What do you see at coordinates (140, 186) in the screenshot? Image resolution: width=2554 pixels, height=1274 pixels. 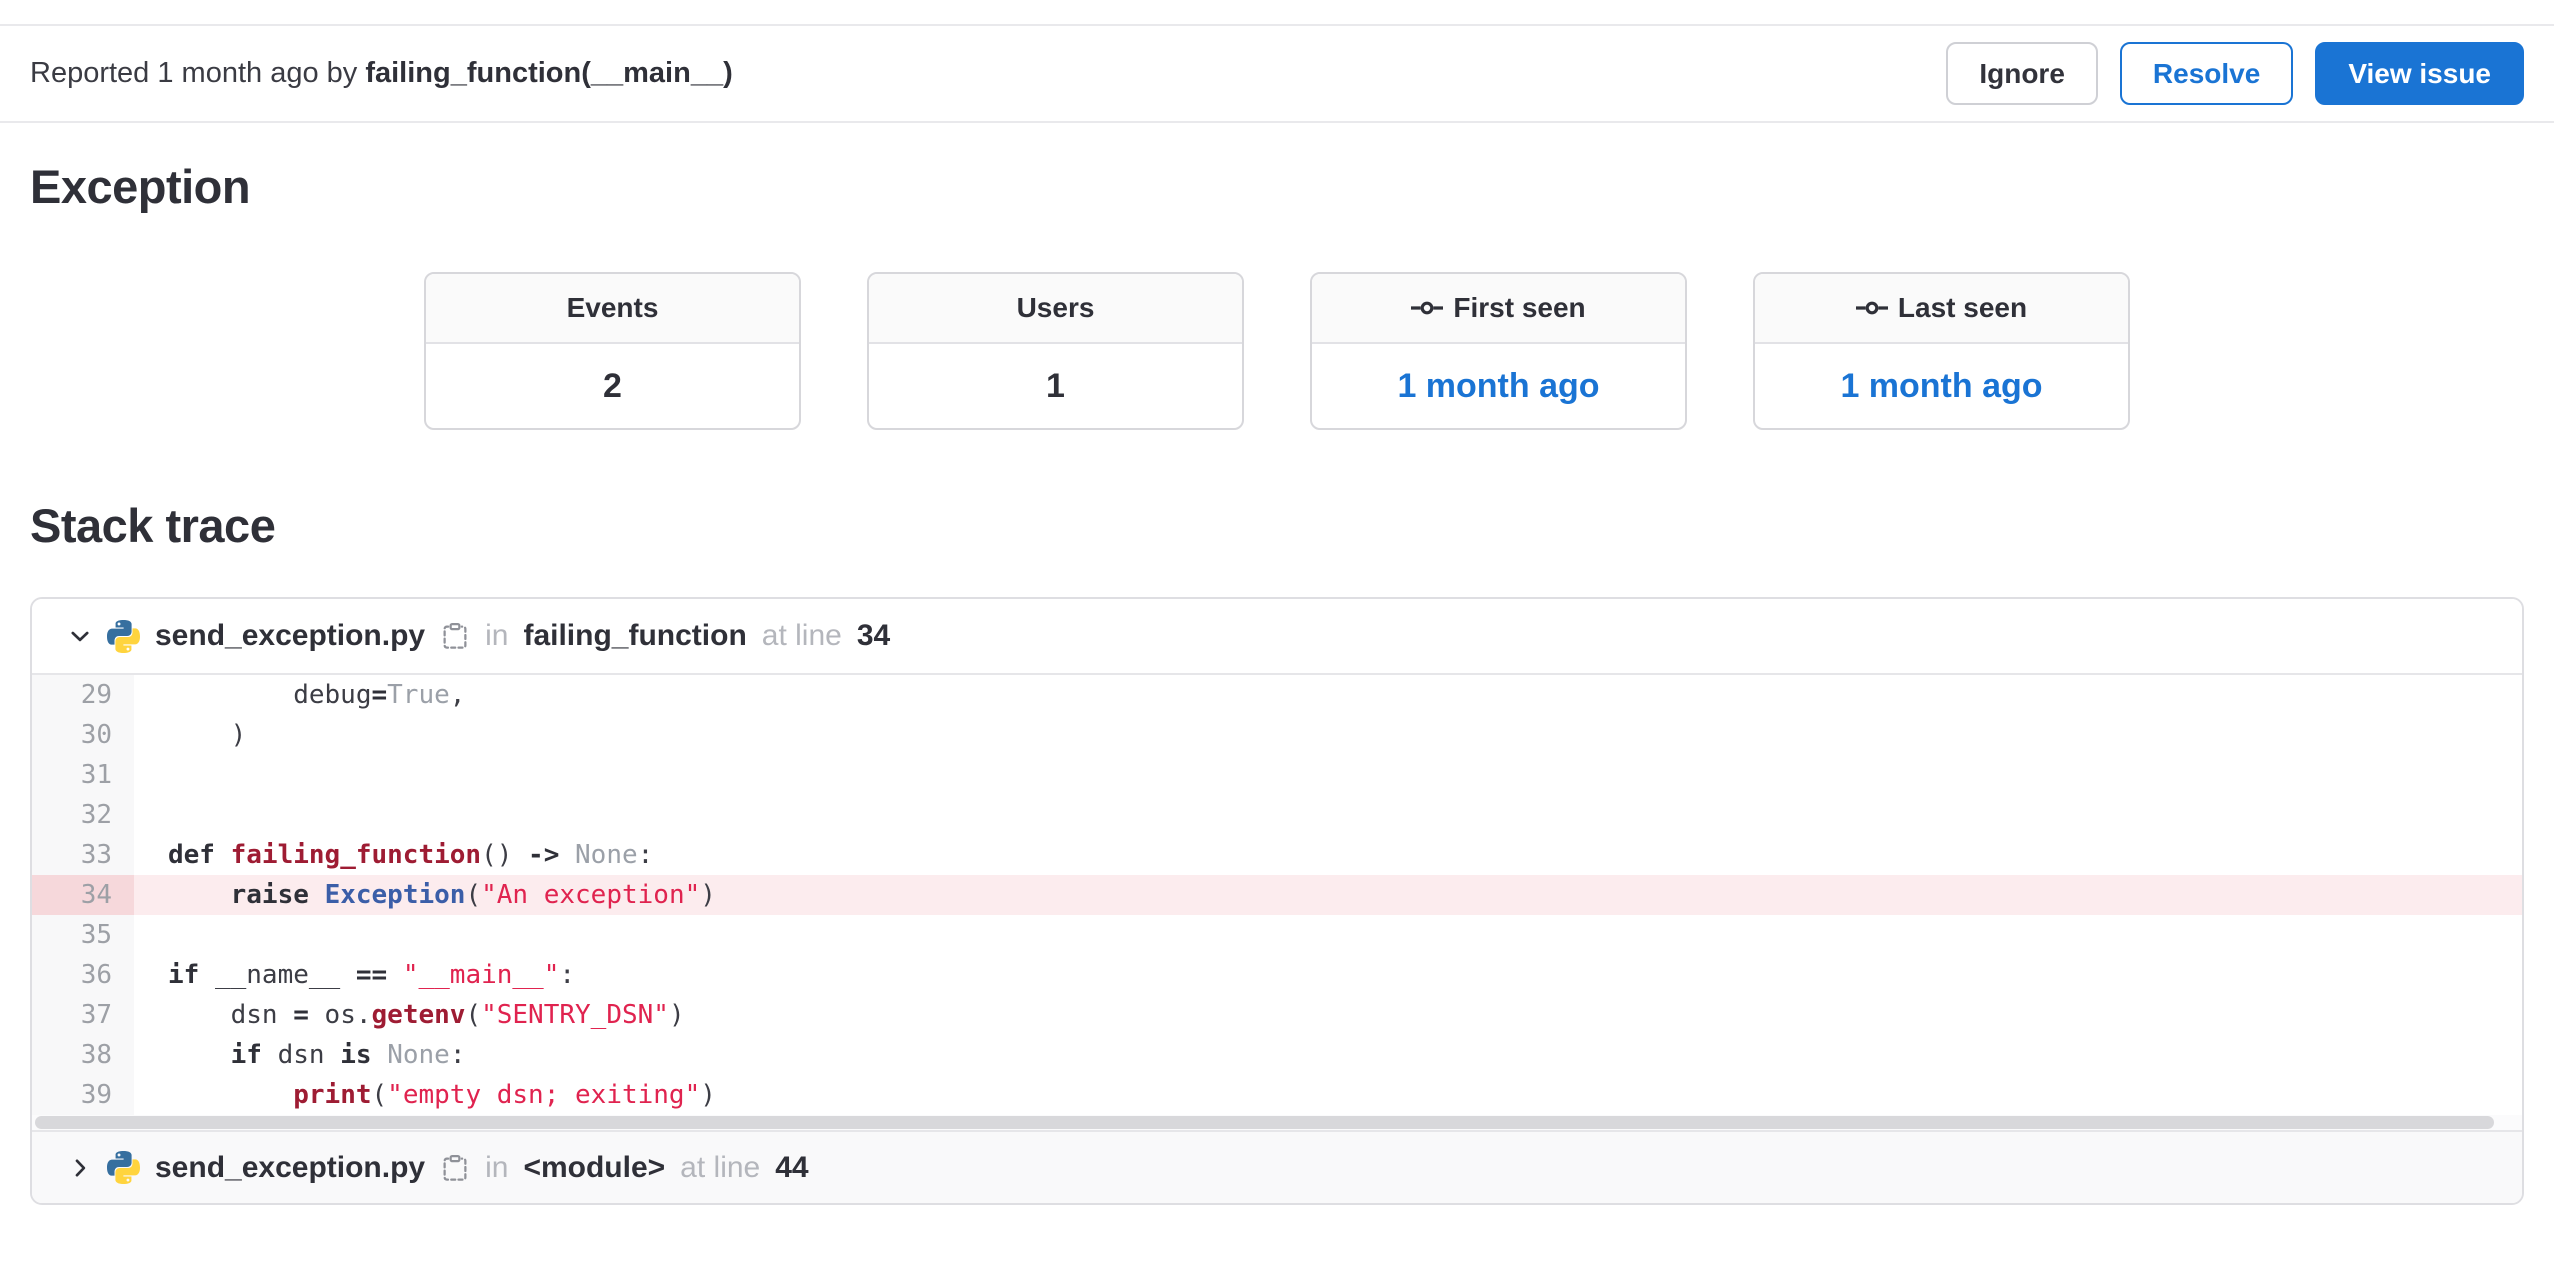 I see `exception-title: Exception` at bounding box center [140, 186].